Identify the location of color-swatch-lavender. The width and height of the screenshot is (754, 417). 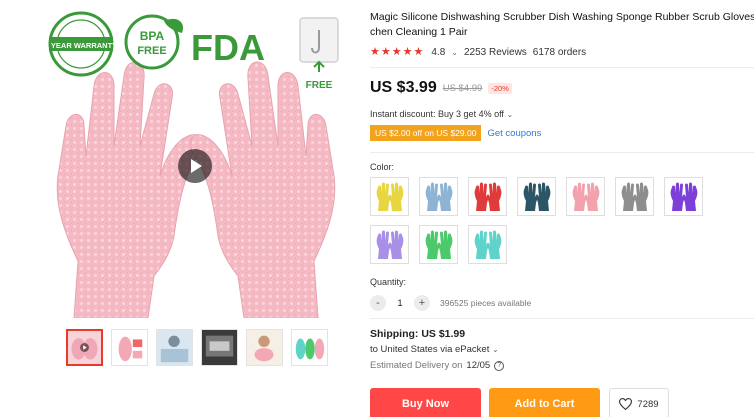
(389, 244).